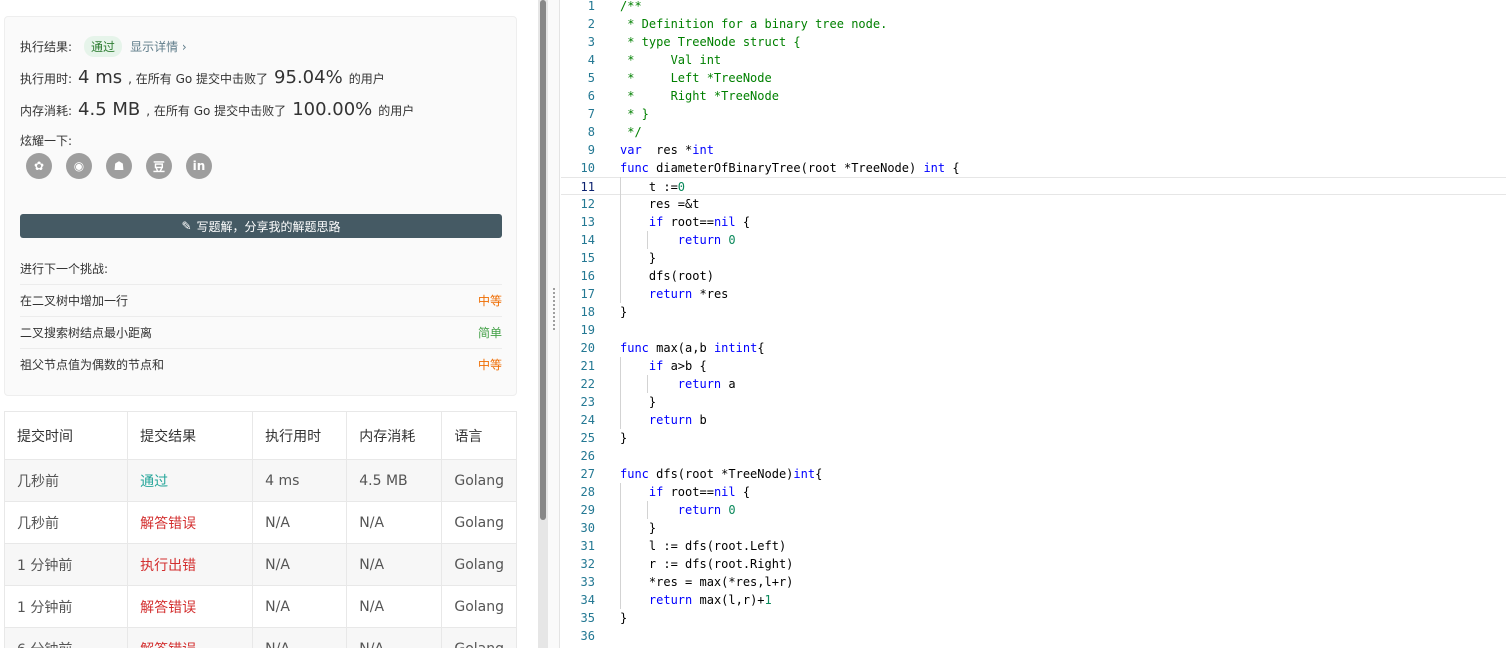 Image resolution: width=1506 pixels, height=648 pixels. Describe the element at coordinates (479, 435) in the screenshot. I see `header-language: 语言` at that location.